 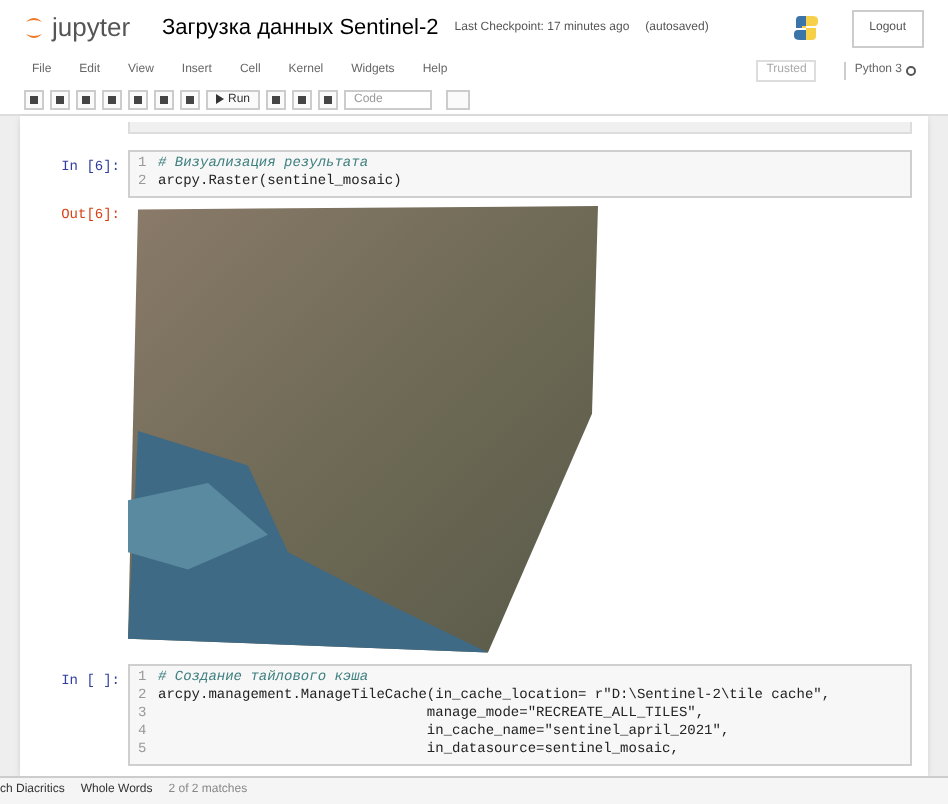 I want to click on play-icon, so click(x=220, y=99).